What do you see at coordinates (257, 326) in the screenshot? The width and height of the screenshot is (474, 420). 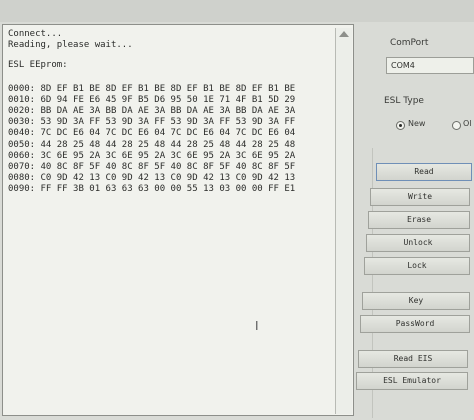 I see `i-beam-cursor-icon: I` at bounding box center [257, 326].